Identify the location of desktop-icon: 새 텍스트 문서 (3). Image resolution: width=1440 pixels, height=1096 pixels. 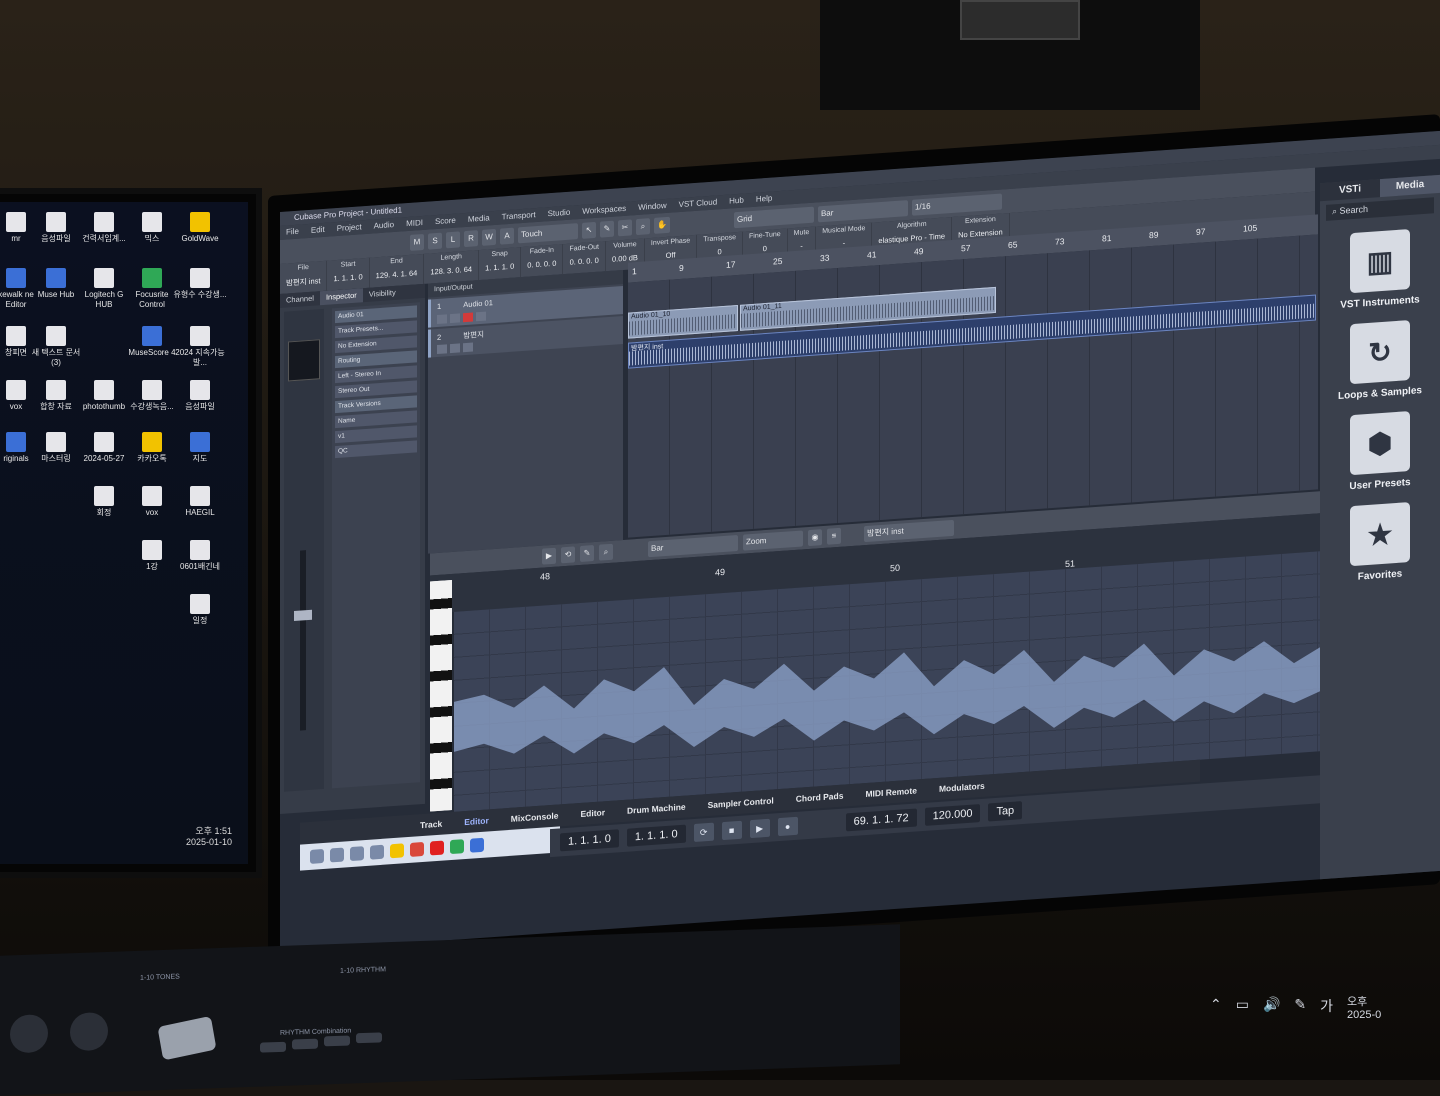
(56, 347).